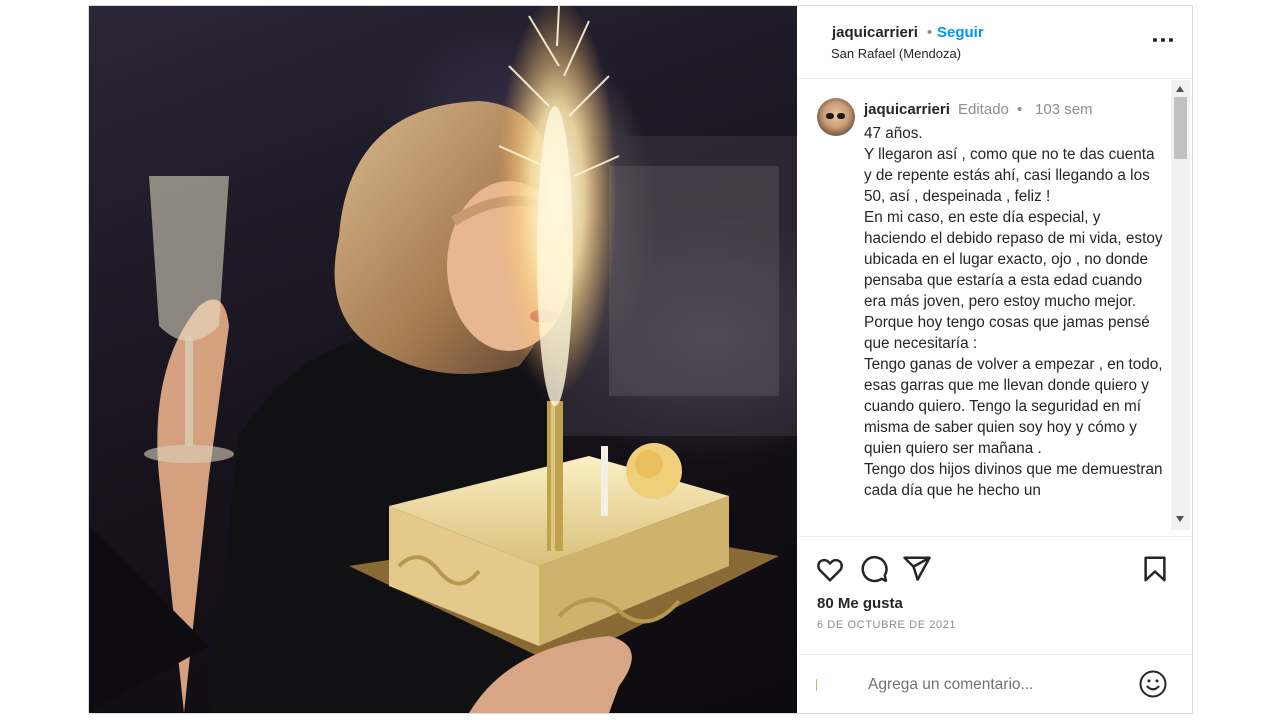 The image size is (1280, 720). I want to click on scrollbar-thumb, so click(1180, 128).